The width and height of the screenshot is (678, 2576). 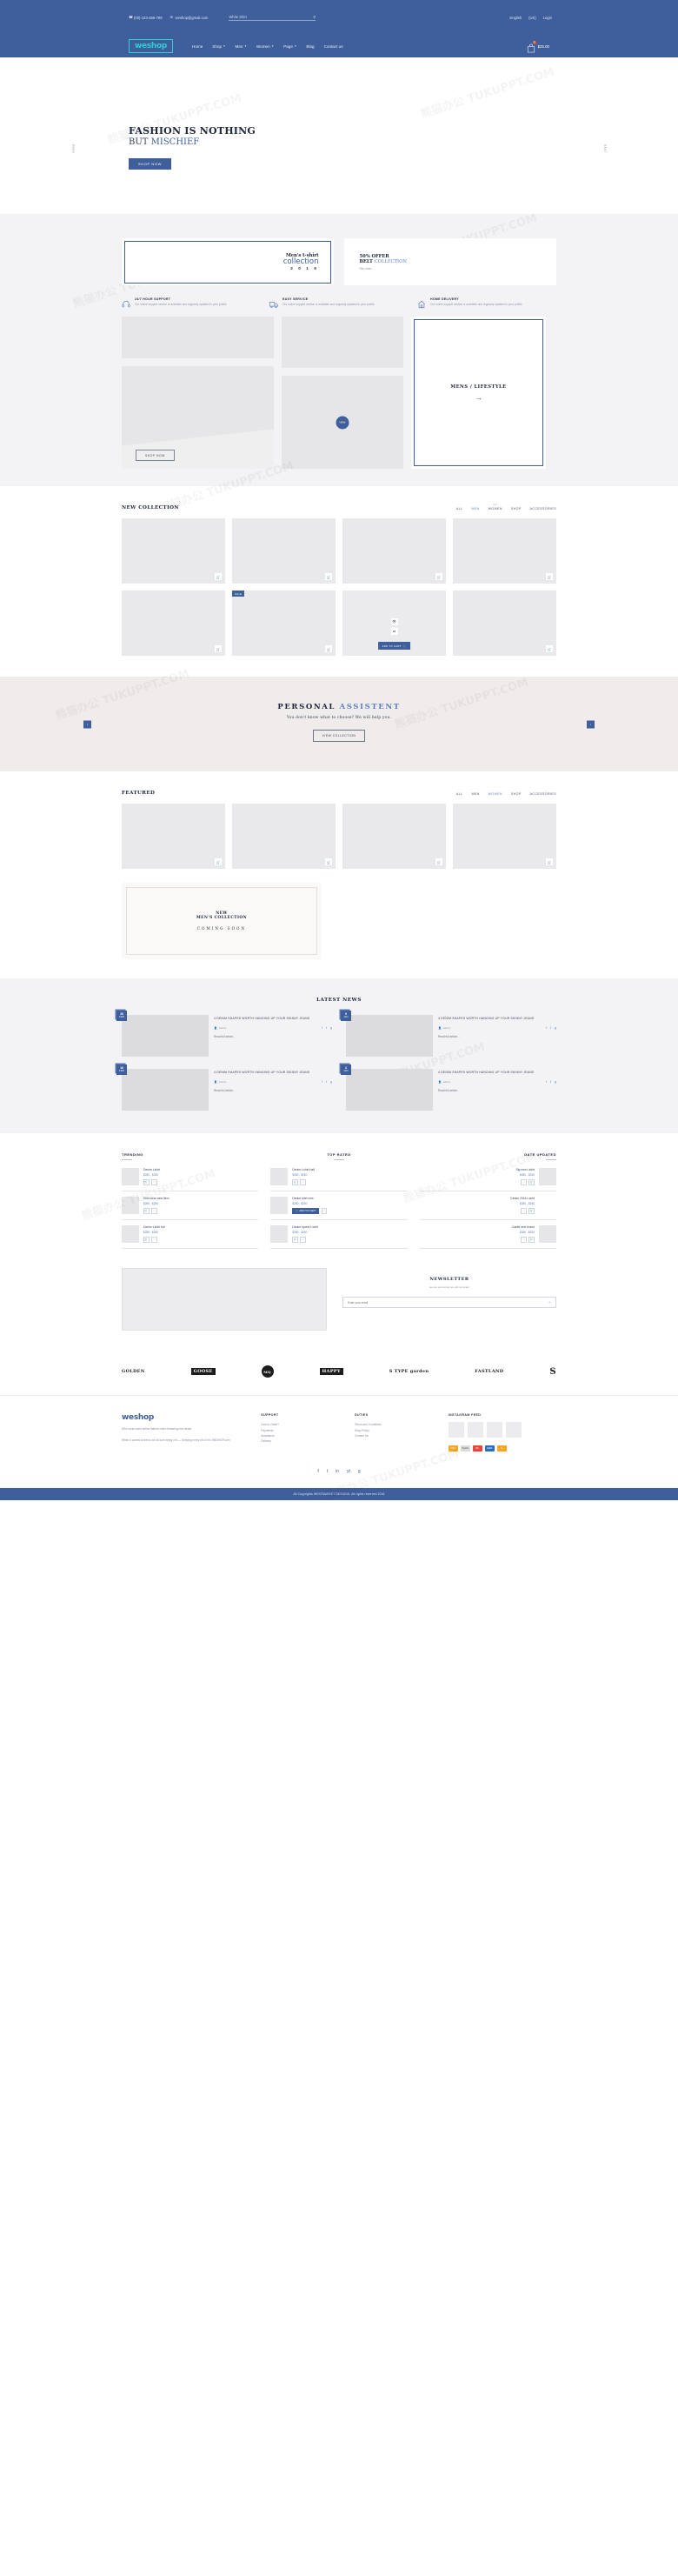 What do you see at coordinates (531, 46) in the screenshot?
I see `shopping-bag-icon: 0` at bounding box center [531, 46].